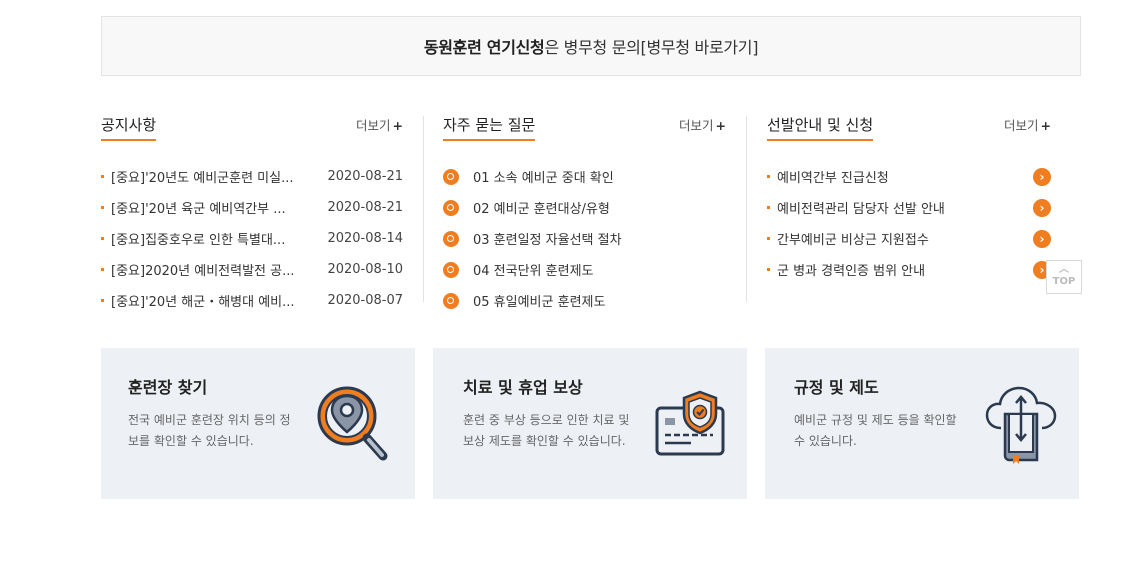 Image resolution: width=1146 pixels, height=565 pixels. What do you see at coordinates (547, 240) in the screenshot?
I see `faq-item-label: 03 훈련일정 자율선택 절차` at bounding box center [547, 240].